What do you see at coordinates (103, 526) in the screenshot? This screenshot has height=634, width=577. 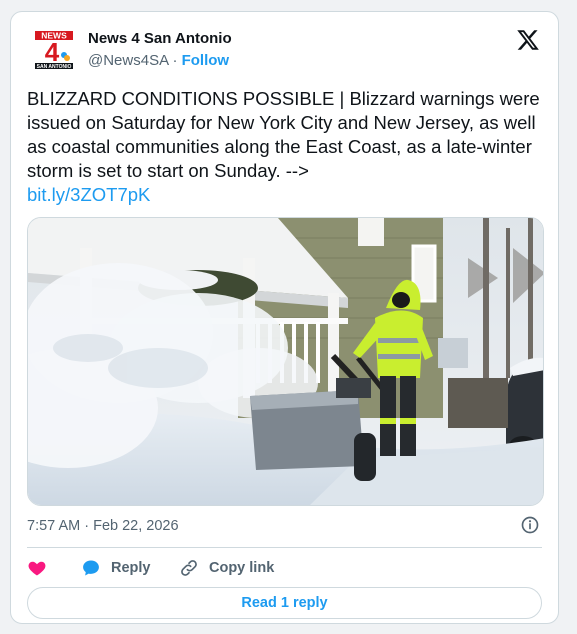 I see `post-timestamp: 7:57 AM · Feb 22, 2026` at bounding box center [103, 526].